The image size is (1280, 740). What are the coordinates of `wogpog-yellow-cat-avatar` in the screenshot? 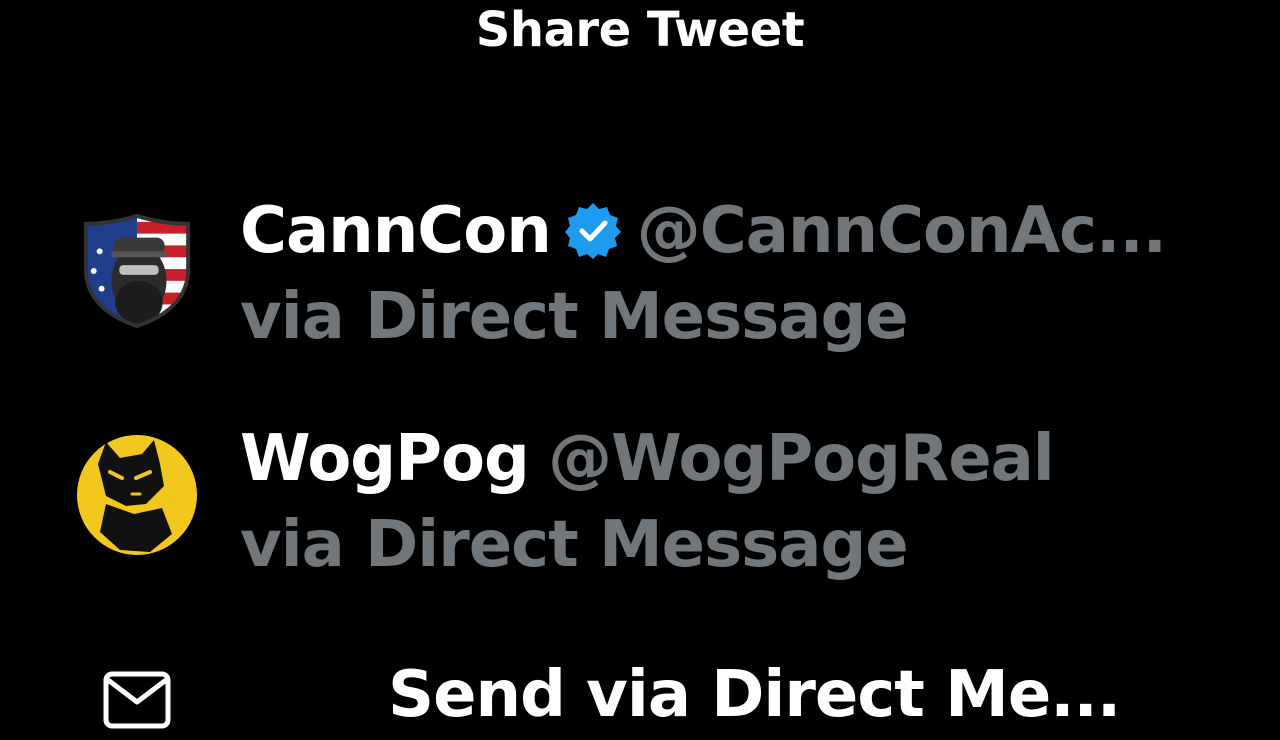 It's located at (137, 495).